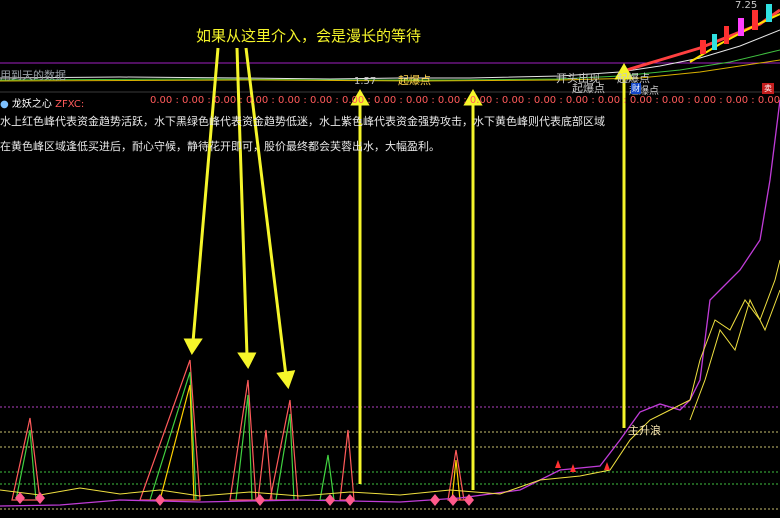 This screenshot has width=780, height=518. I want to click on indicator-values-text: 0.00 : 0.00 : 0.00, so click(465, 100).